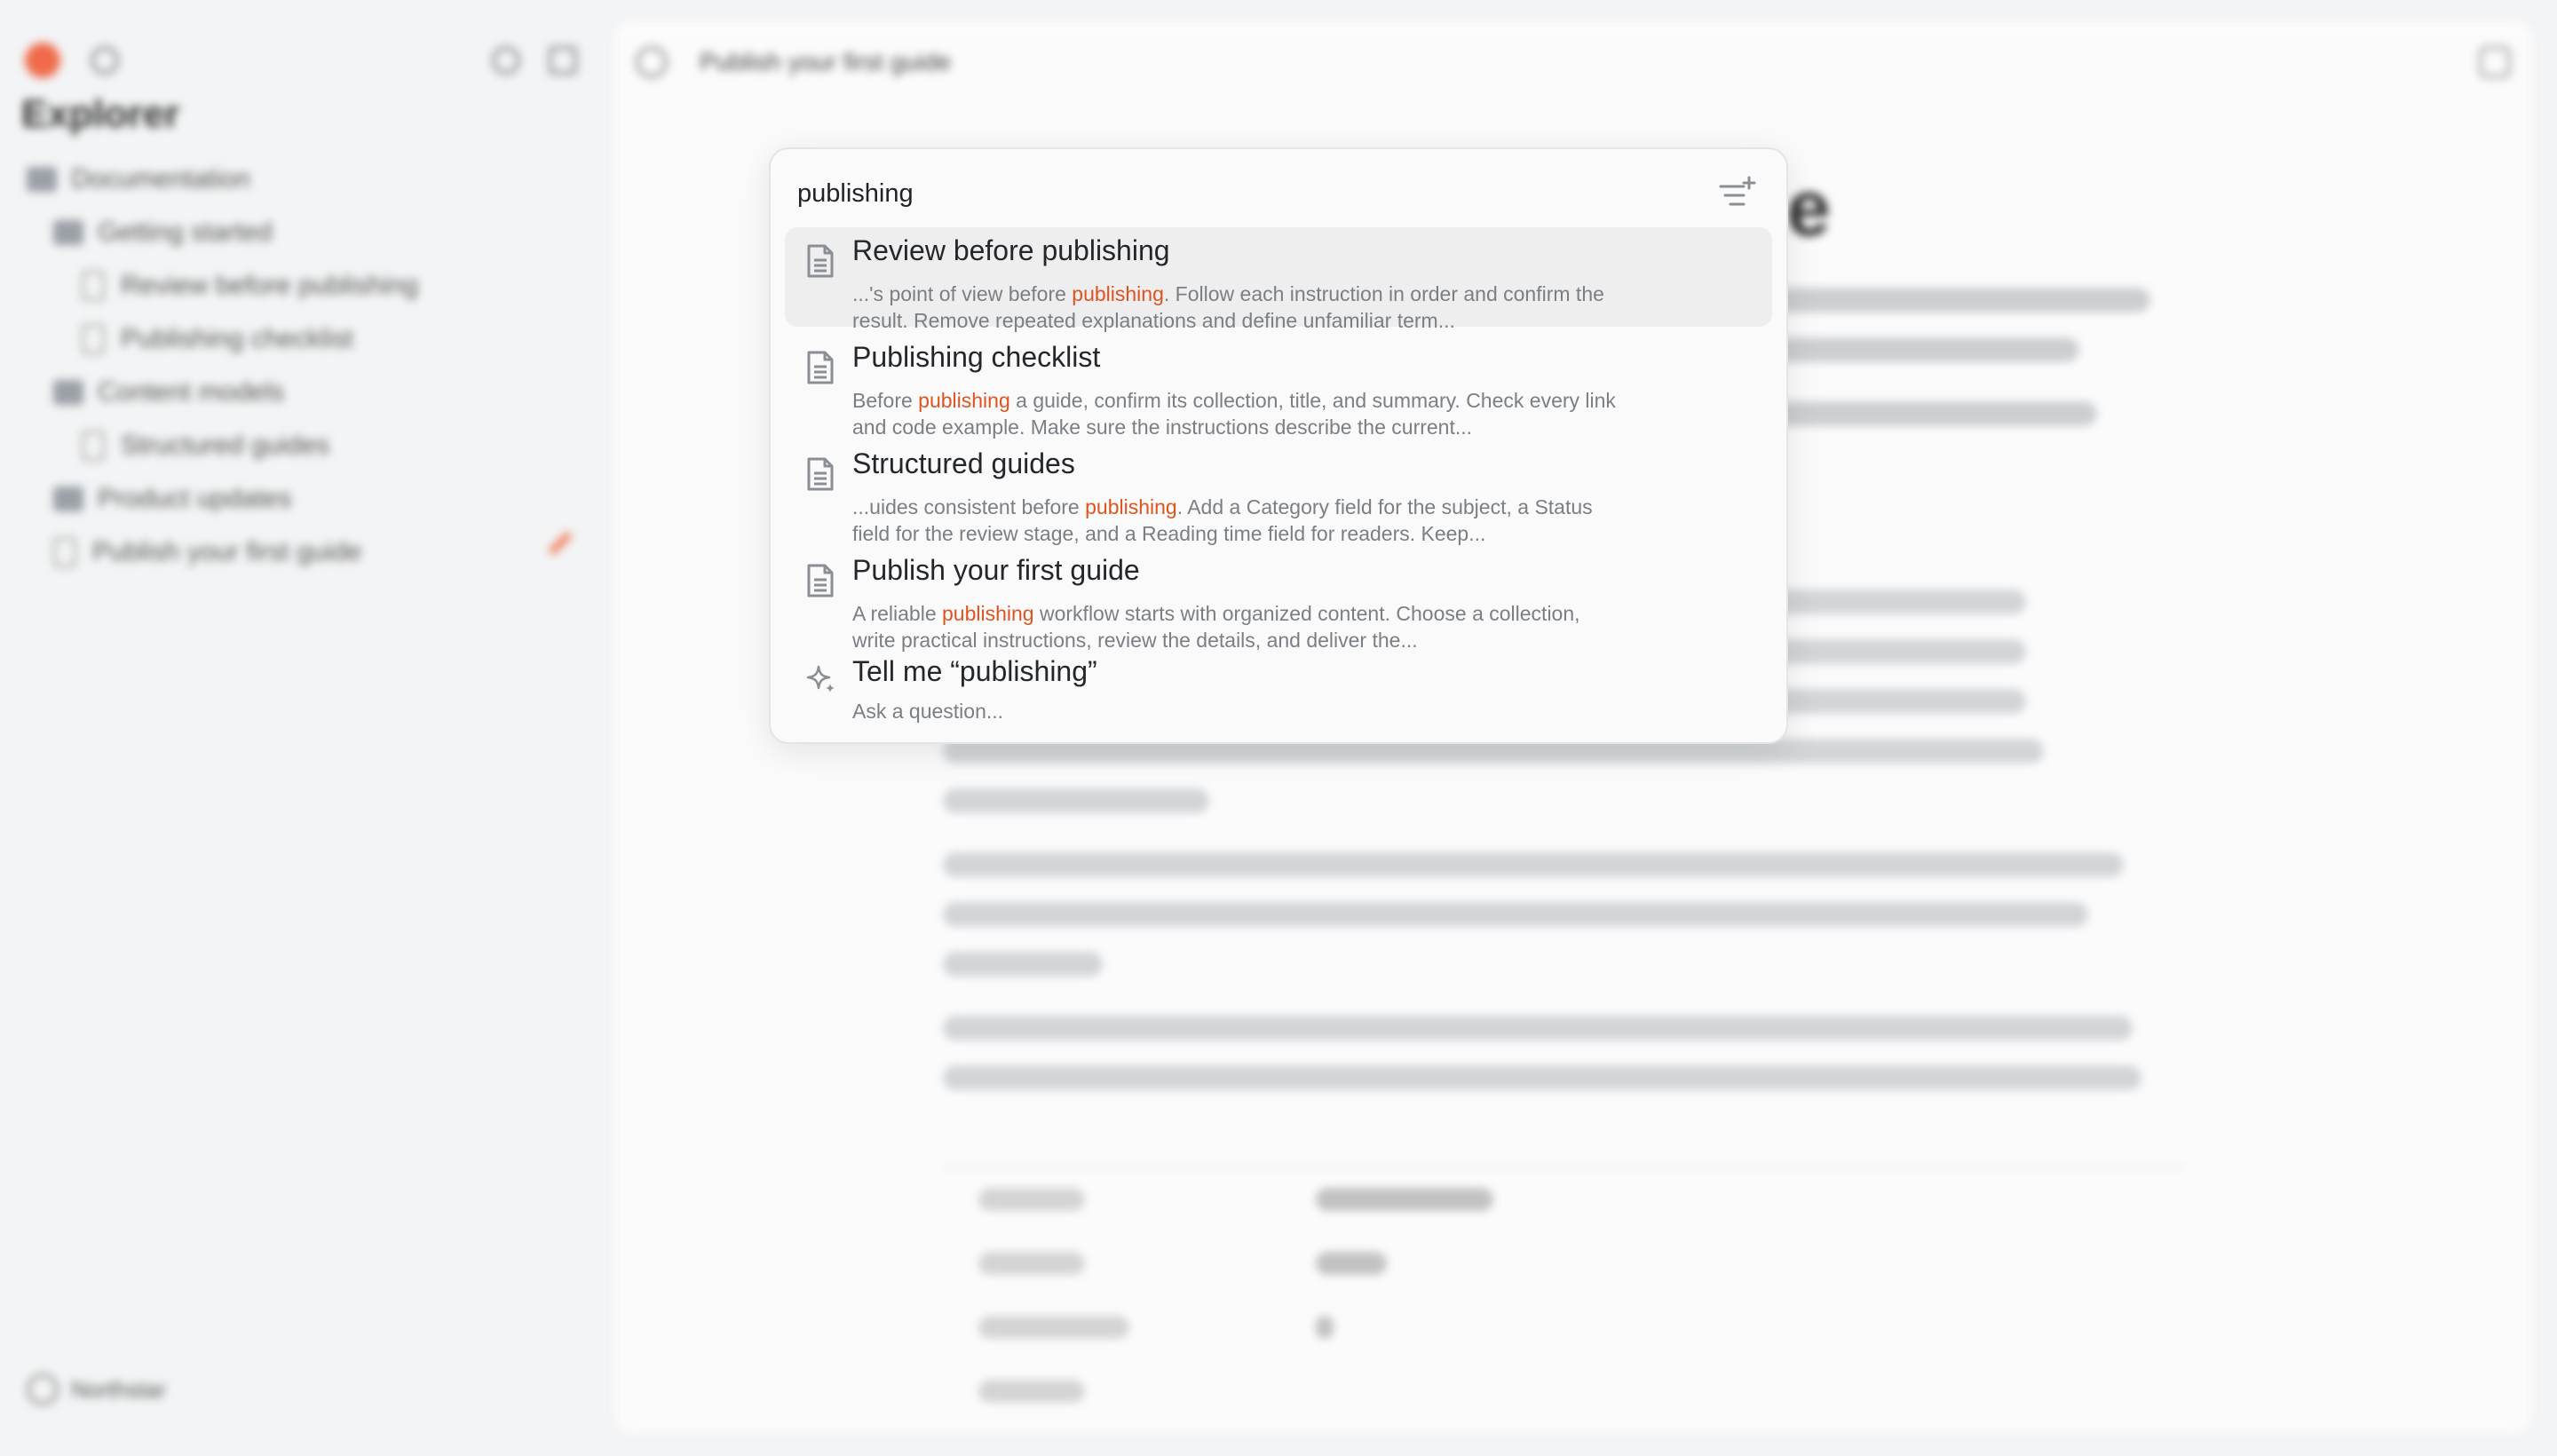 This screenshot has height=1456, width=2557. Describe the element at coordinates (227, 551) in the screenshot. I see `tree-item-label: Publish your first guide` at that location.